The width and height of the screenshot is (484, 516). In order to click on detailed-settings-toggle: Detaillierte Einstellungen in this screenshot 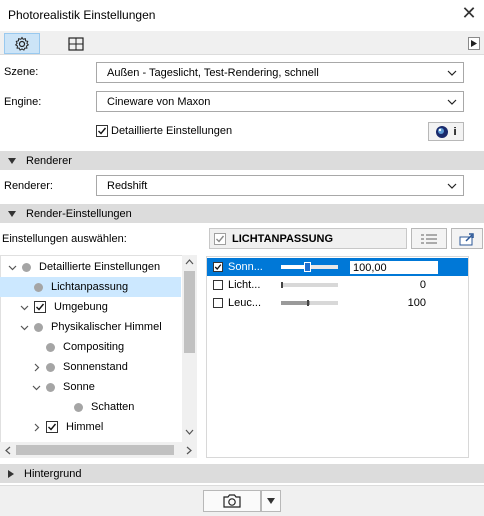, I will do `click(164, 131)`.